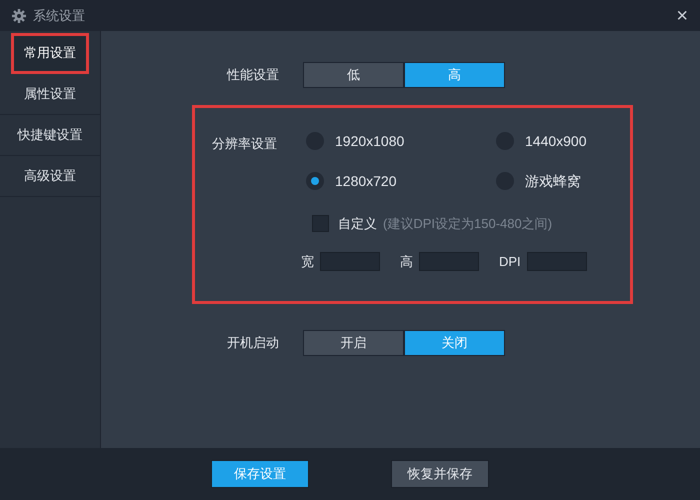 This screenshot has width=700, height=500. Describe the element at coordinates (353, 343) in the screenshot. I see `toggle-option: 开启` at that location.